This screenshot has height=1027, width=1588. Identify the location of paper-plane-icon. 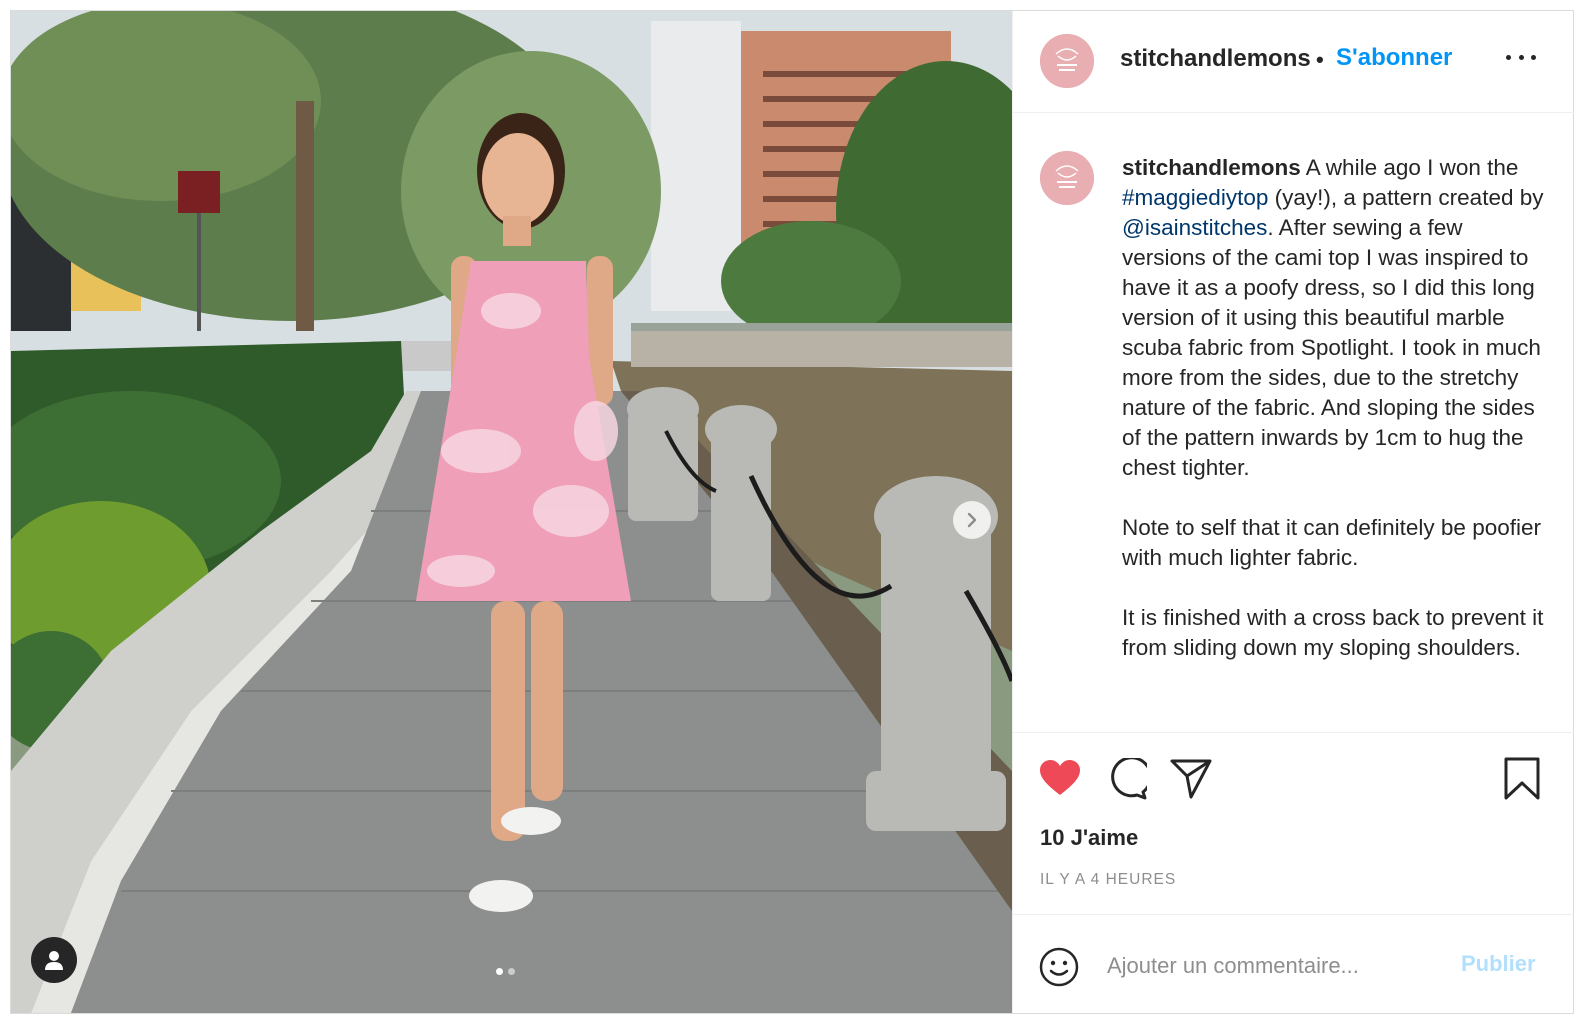
(1191, 779).